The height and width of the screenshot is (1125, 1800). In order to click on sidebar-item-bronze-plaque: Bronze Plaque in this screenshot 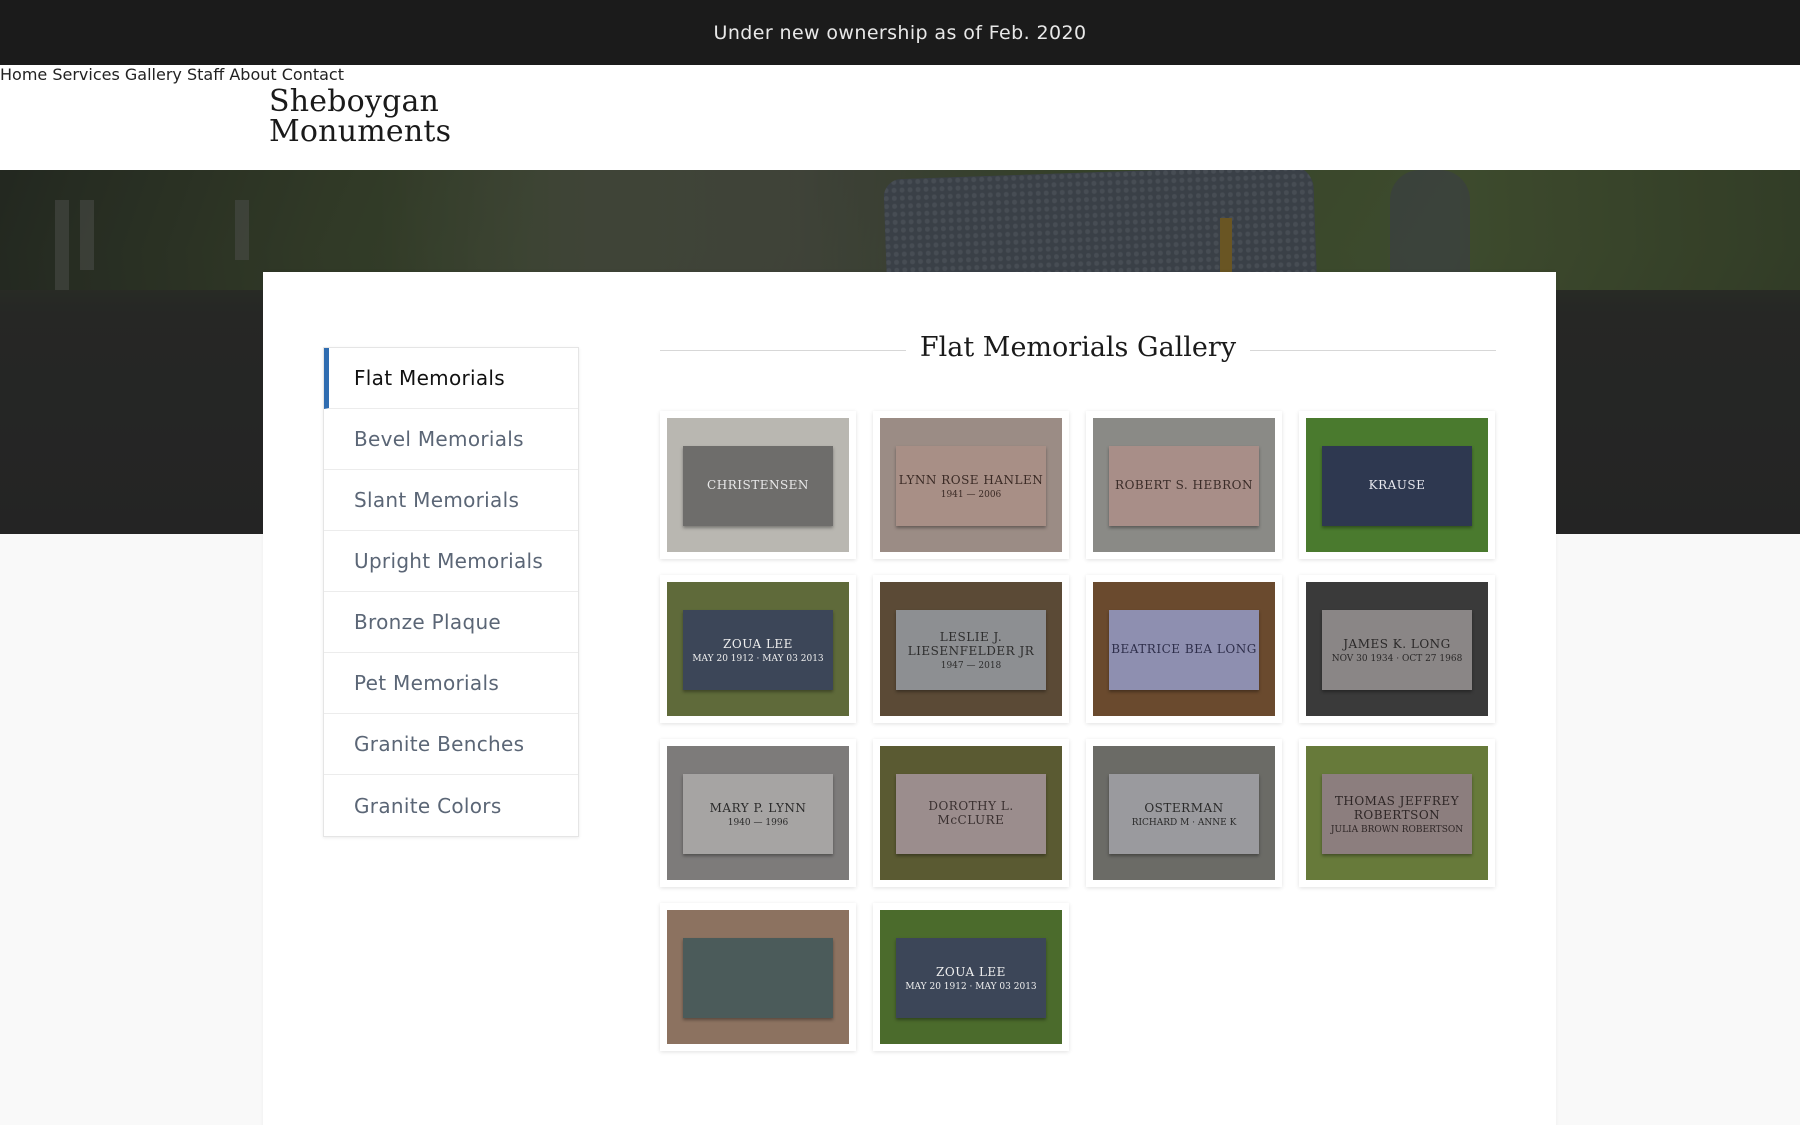, I will do `click(451, 622)`.